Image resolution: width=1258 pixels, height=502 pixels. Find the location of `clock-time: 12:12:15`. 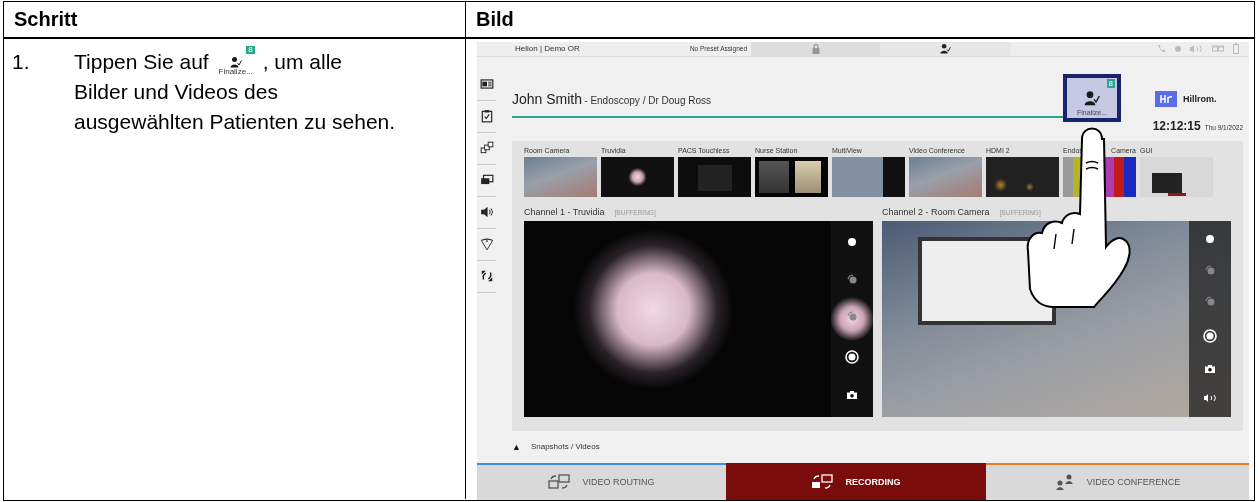

clock-time: 12:12:15 is located at coordinates (1176, 125).